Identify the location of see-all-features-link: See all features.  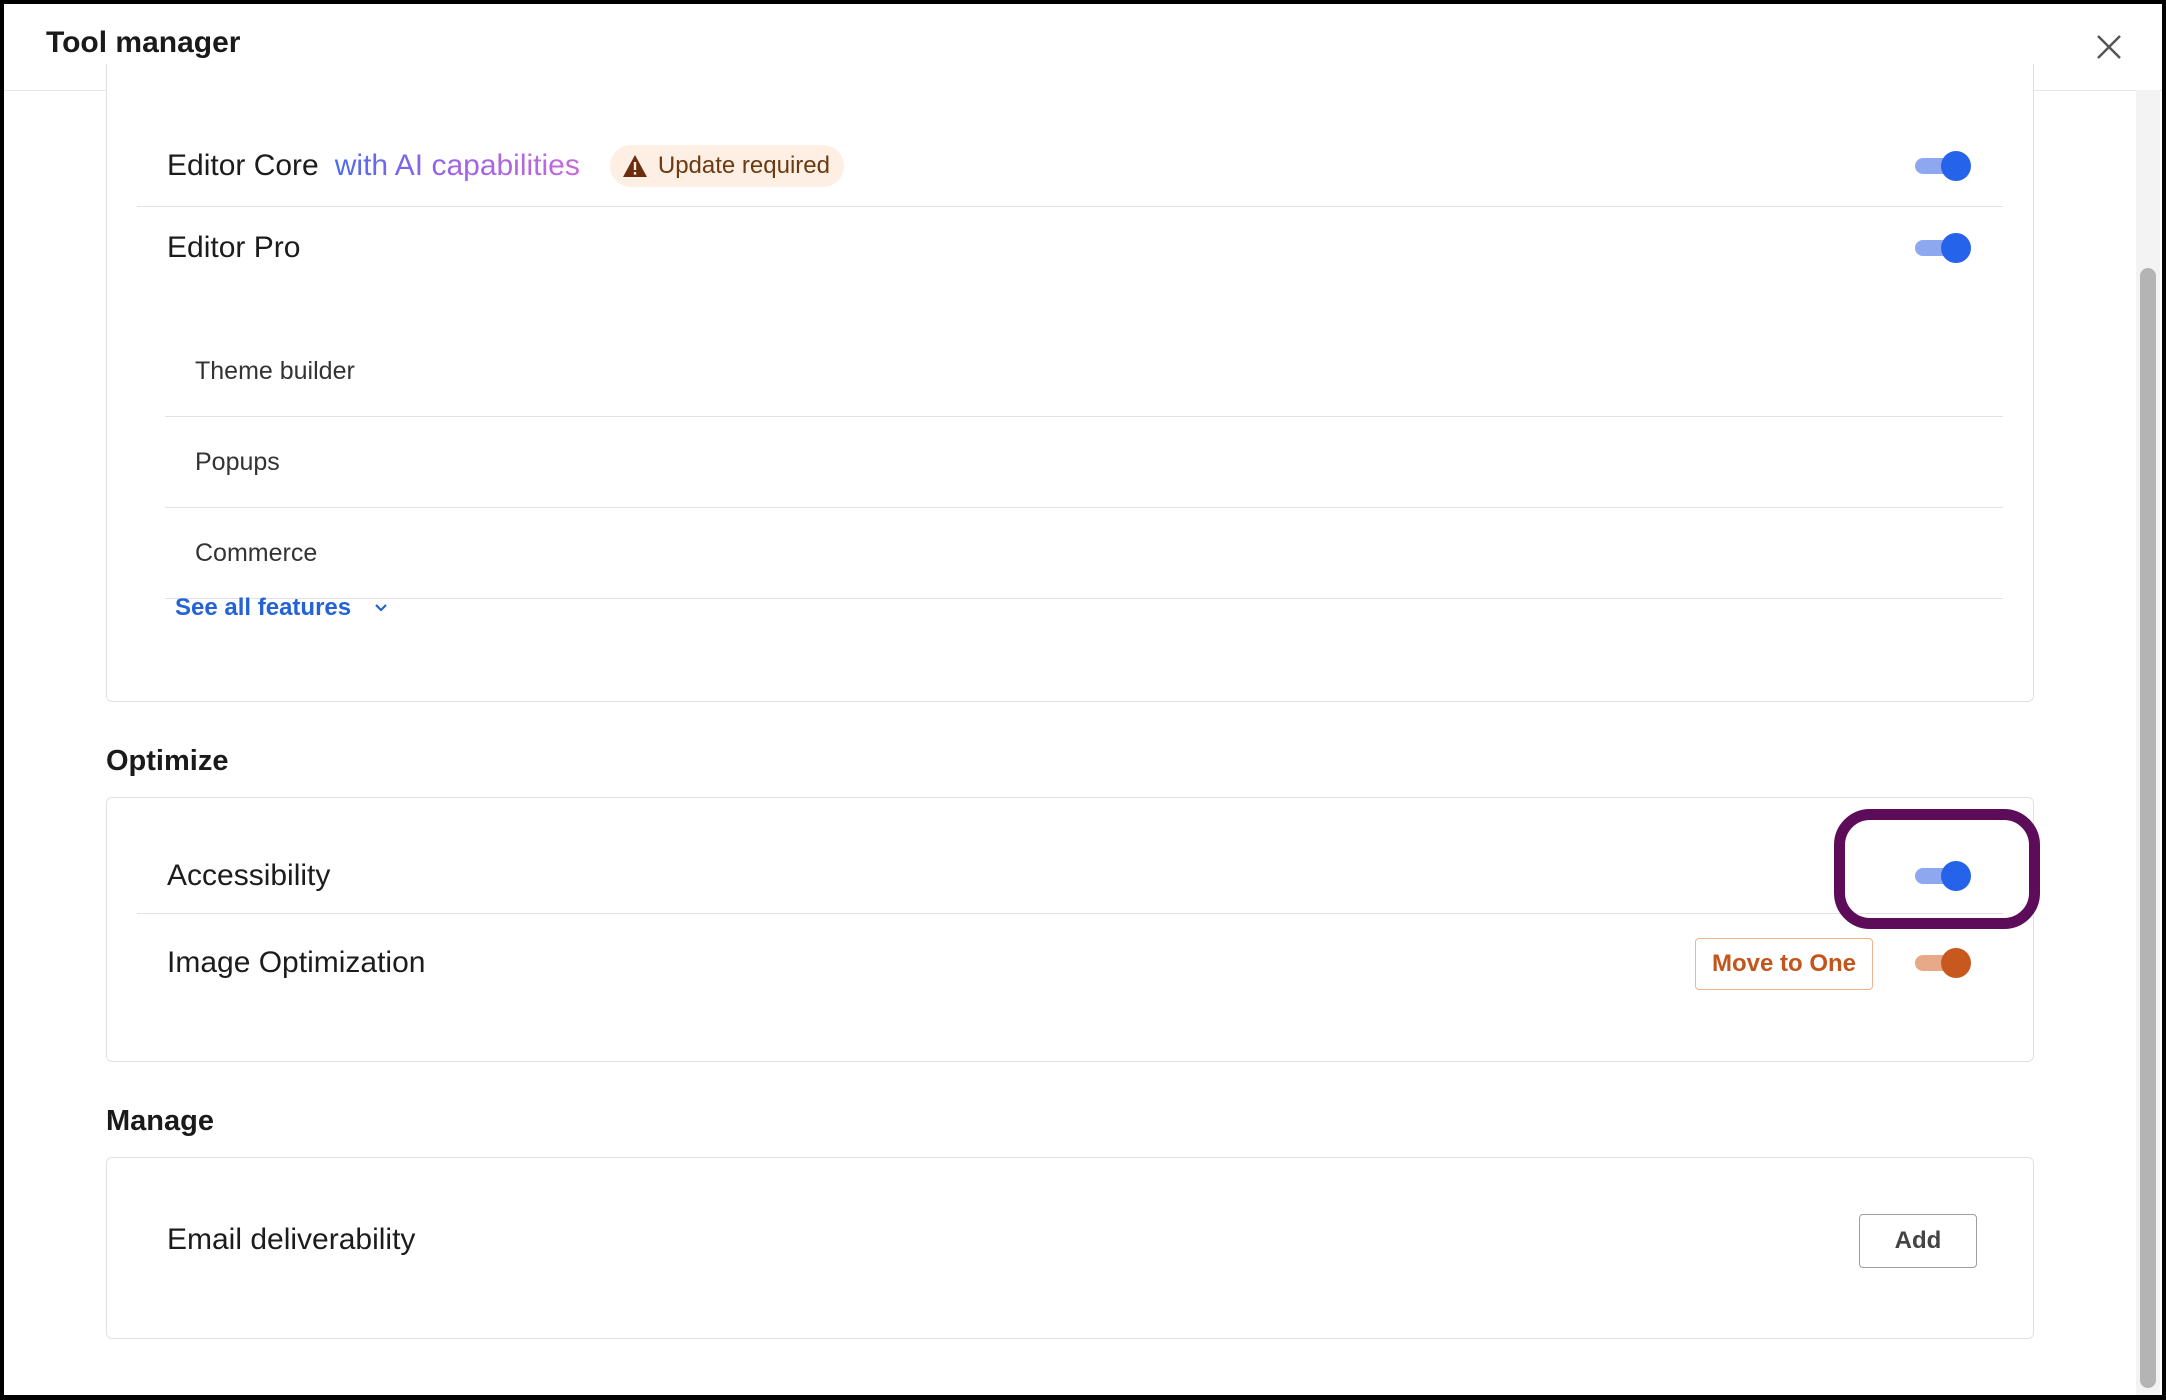
(282, 608).